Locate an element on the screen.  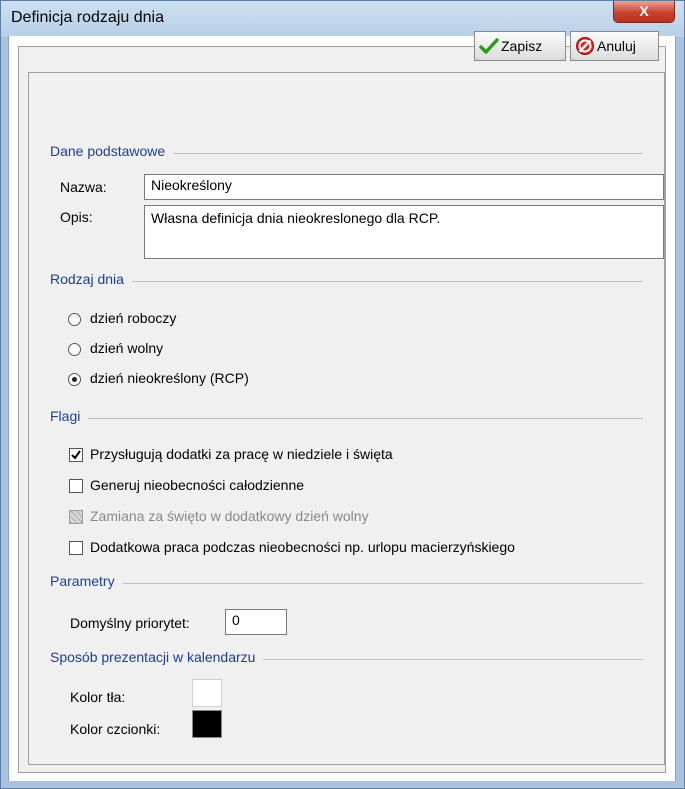
checkbox-extra-work-absence is located at coordinates (76, 548).